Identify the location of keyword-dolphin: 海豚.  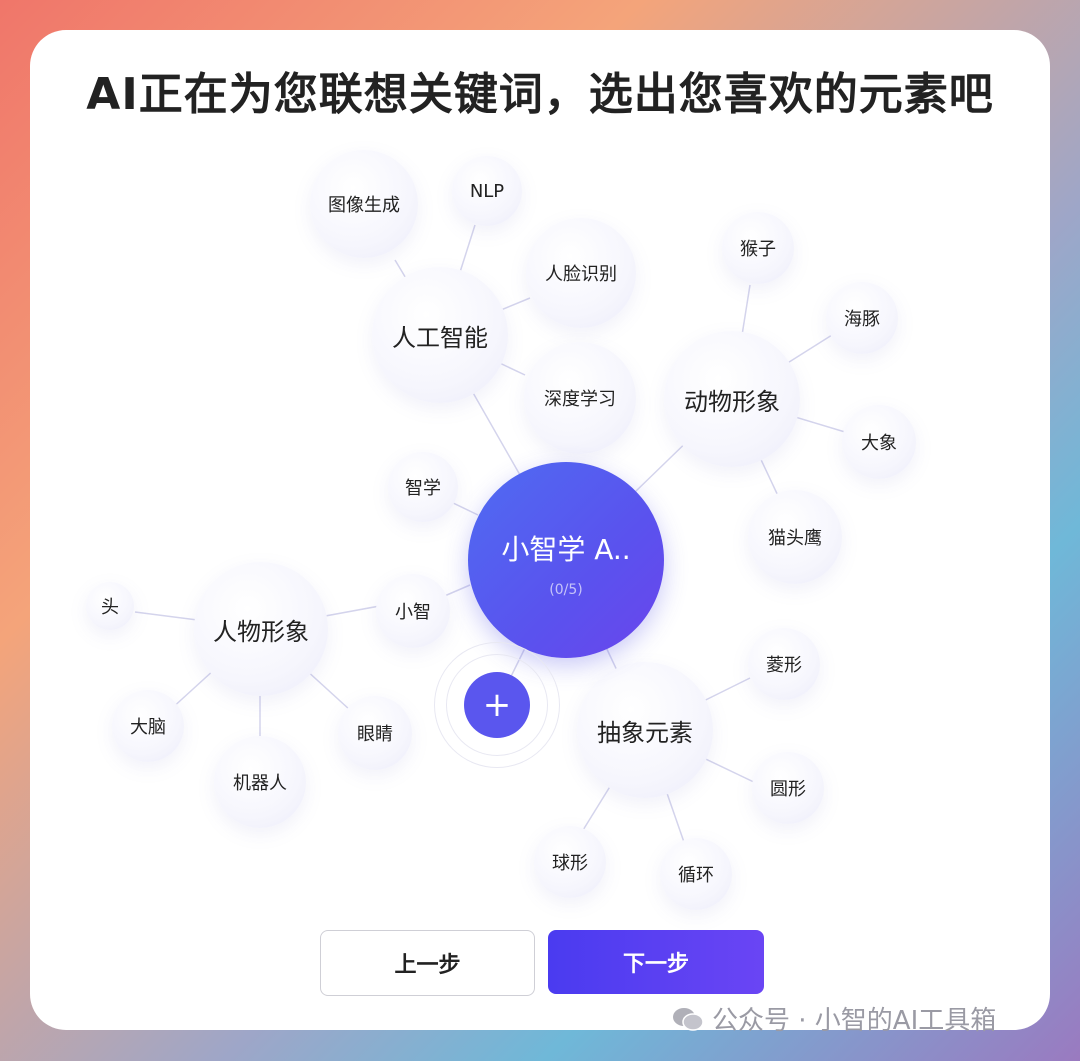
(862, 318).